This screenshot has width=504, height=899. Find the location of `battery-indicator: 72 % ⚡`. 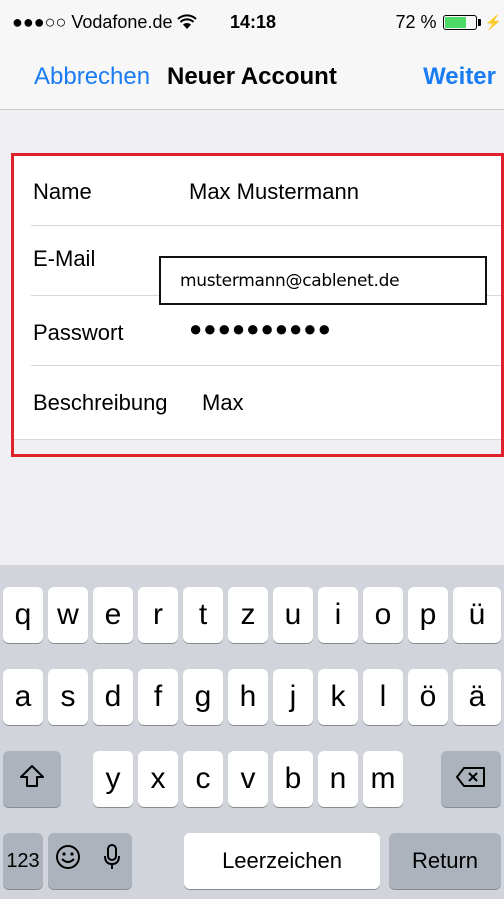

battery-indicator: 72 % ⚡ is located at coordinates (449, 22).